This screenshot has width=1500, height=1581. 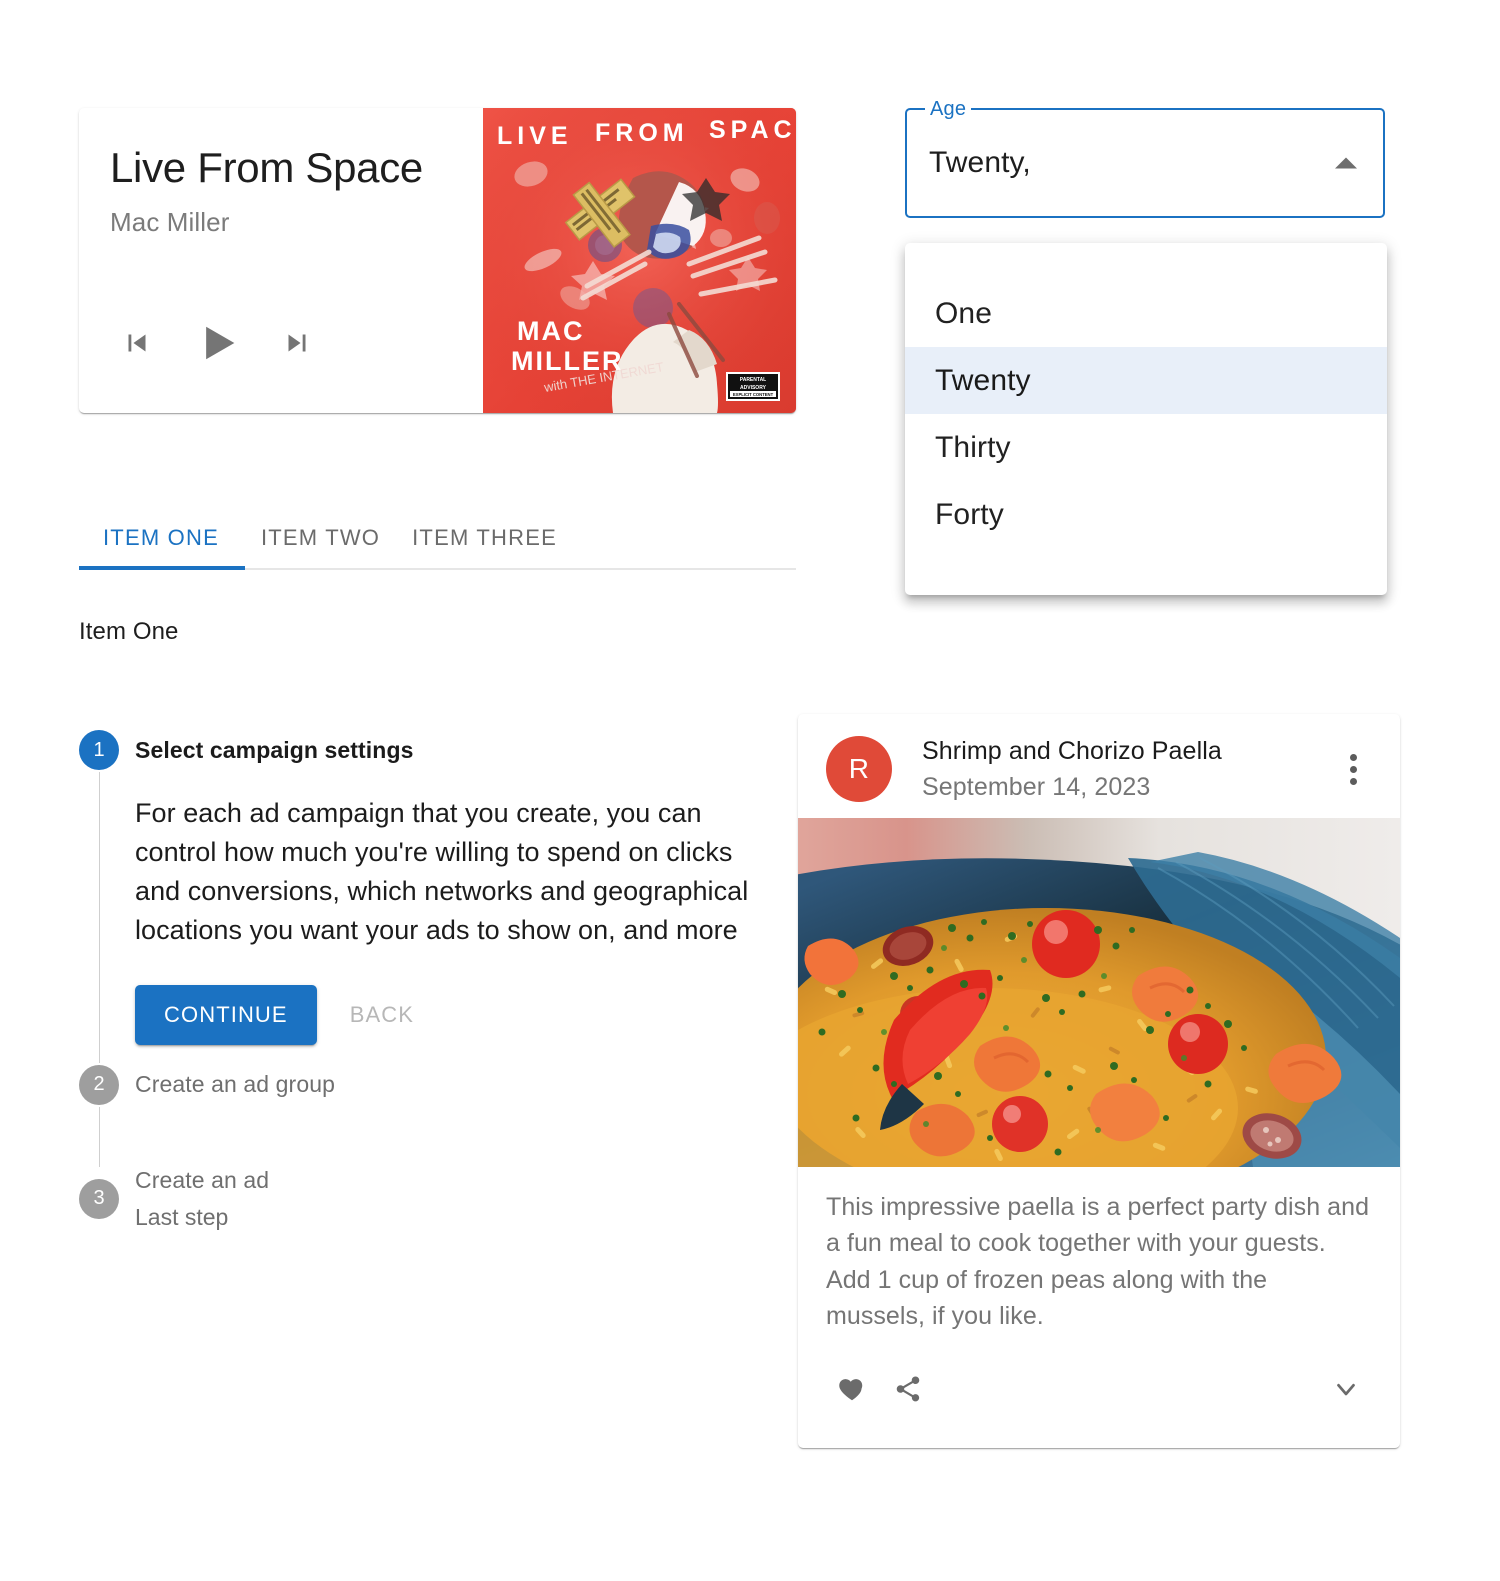 I want to click on age-select: Age Twenty,, so click(x=1145, y=157).